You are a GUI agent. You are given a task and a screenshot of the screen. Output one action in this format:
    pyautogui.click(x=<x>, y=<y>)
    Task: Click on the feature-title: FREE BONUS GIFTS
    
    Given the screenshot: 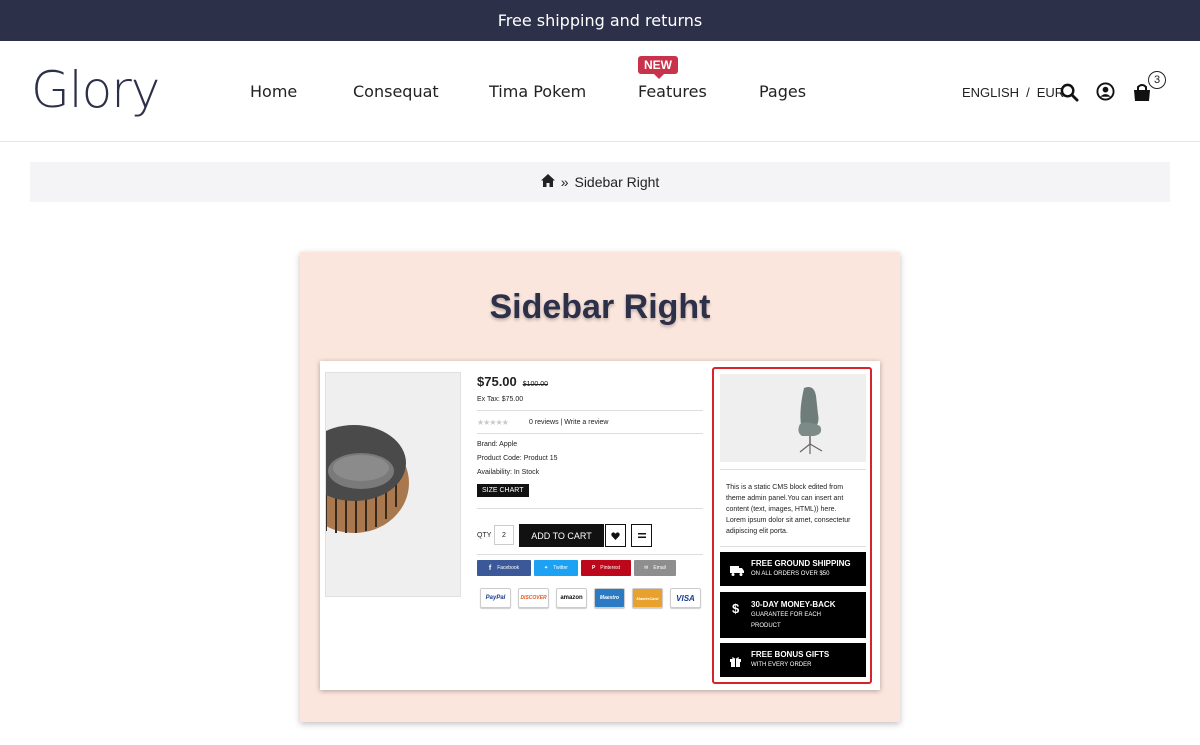 What is the action you would take?
    pyautogui.click(x=790, y=654)
    